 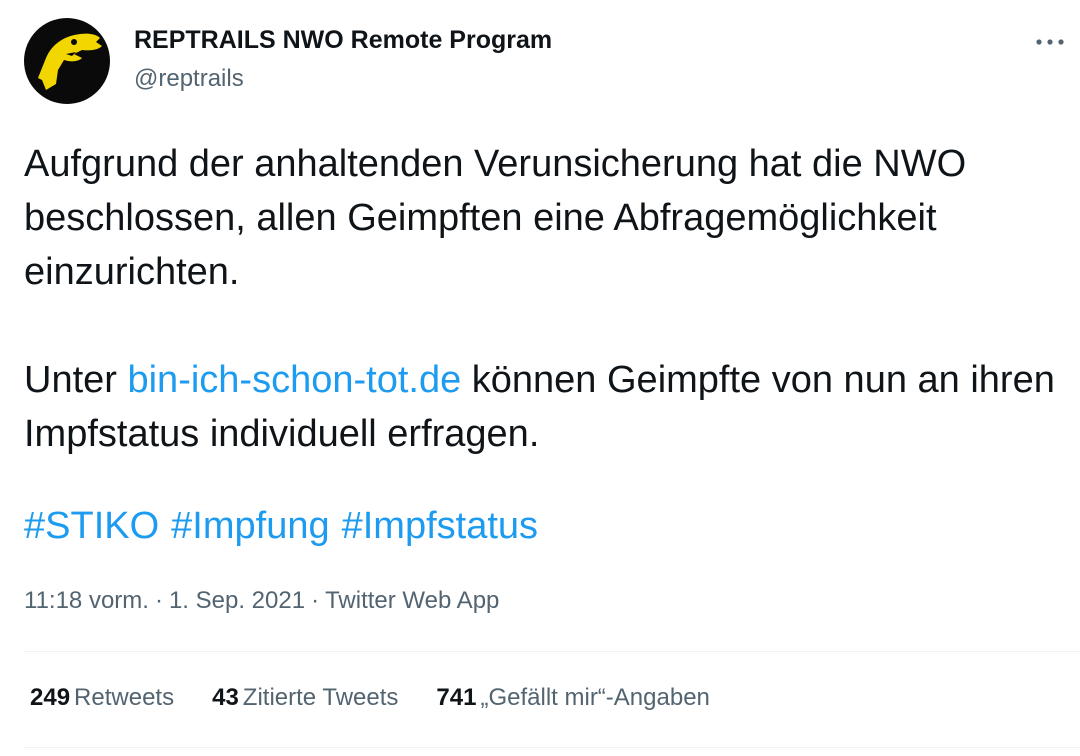 What do you see at coordinates (456, 697) in the screenshot?
I see `likes-count: 741` at bounding box center [456, 697].